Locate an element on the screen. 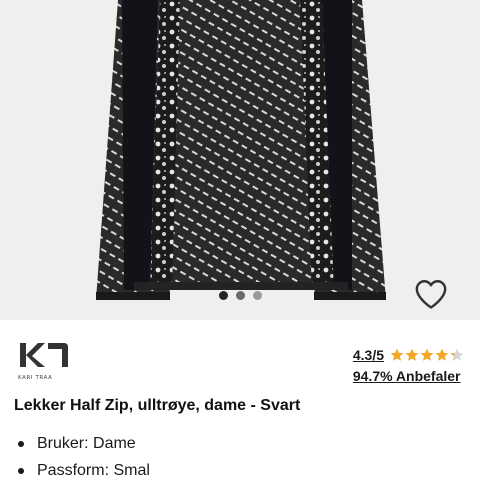 The height and width of the screenshot is (480, 480). rating-value: 4.3/5 is located at coordinates (368, 355).